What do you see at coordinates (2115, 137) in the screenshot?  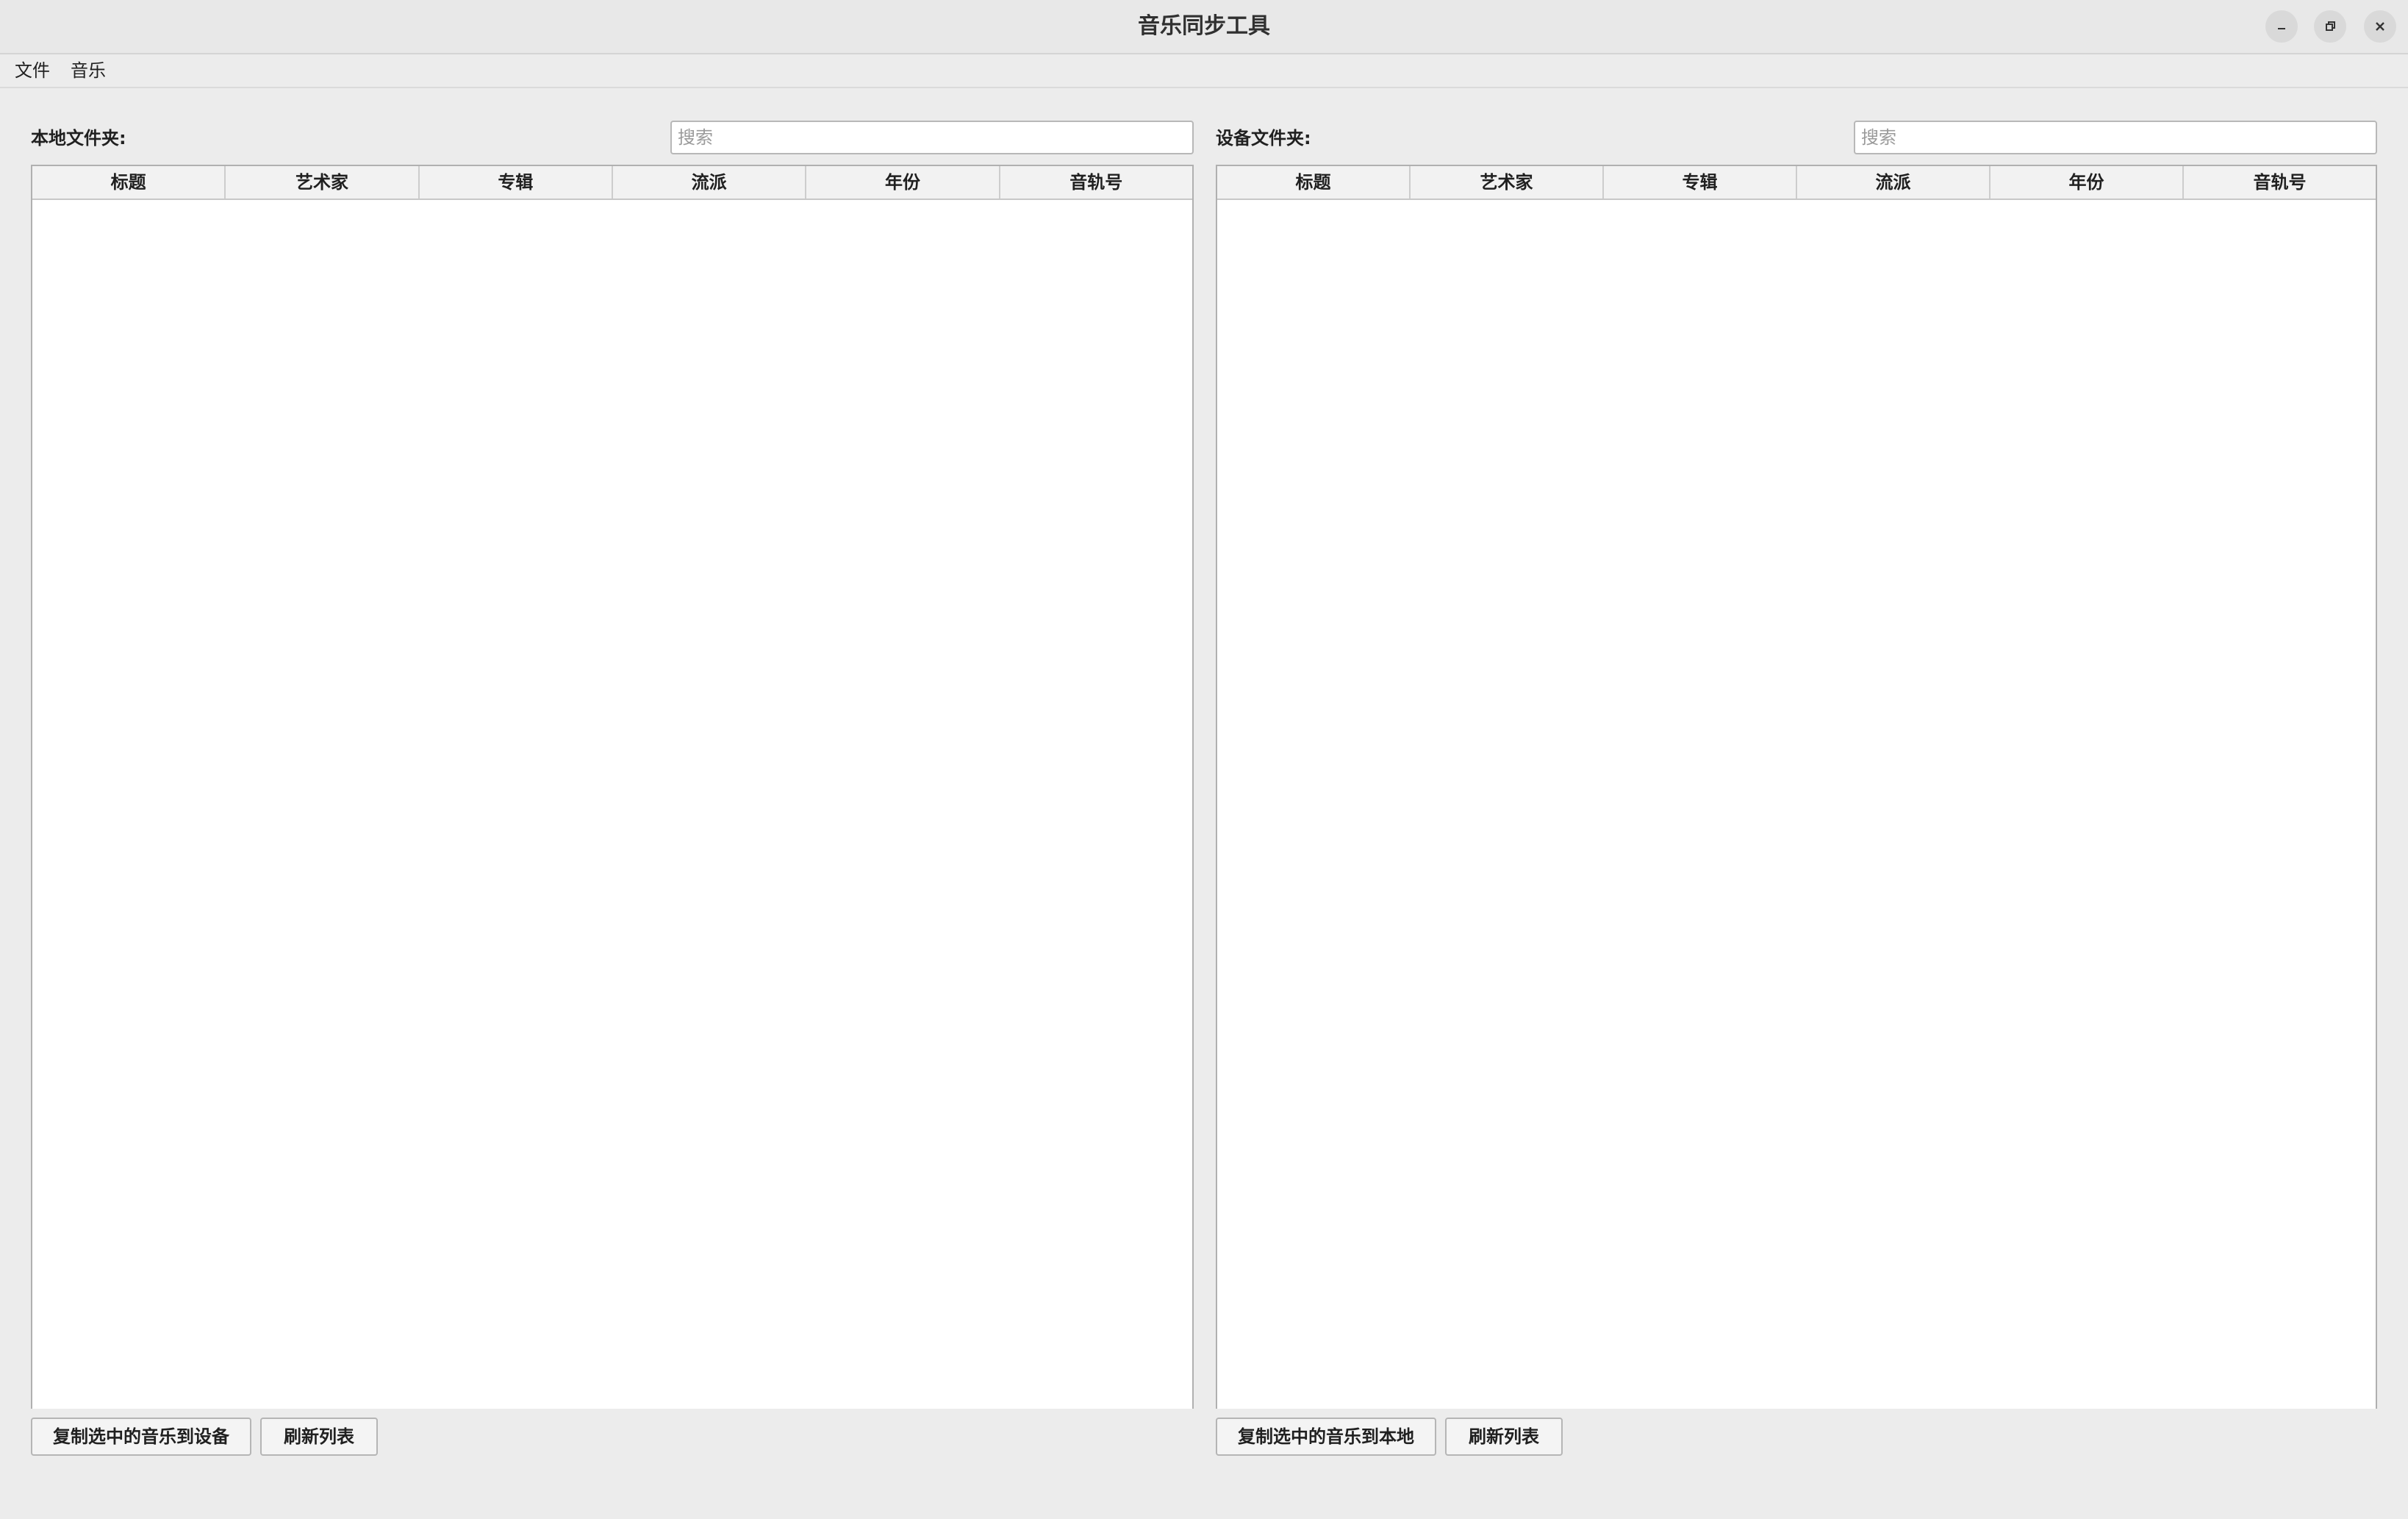 I see `device-search-input` at bounding box center [2115, 137].